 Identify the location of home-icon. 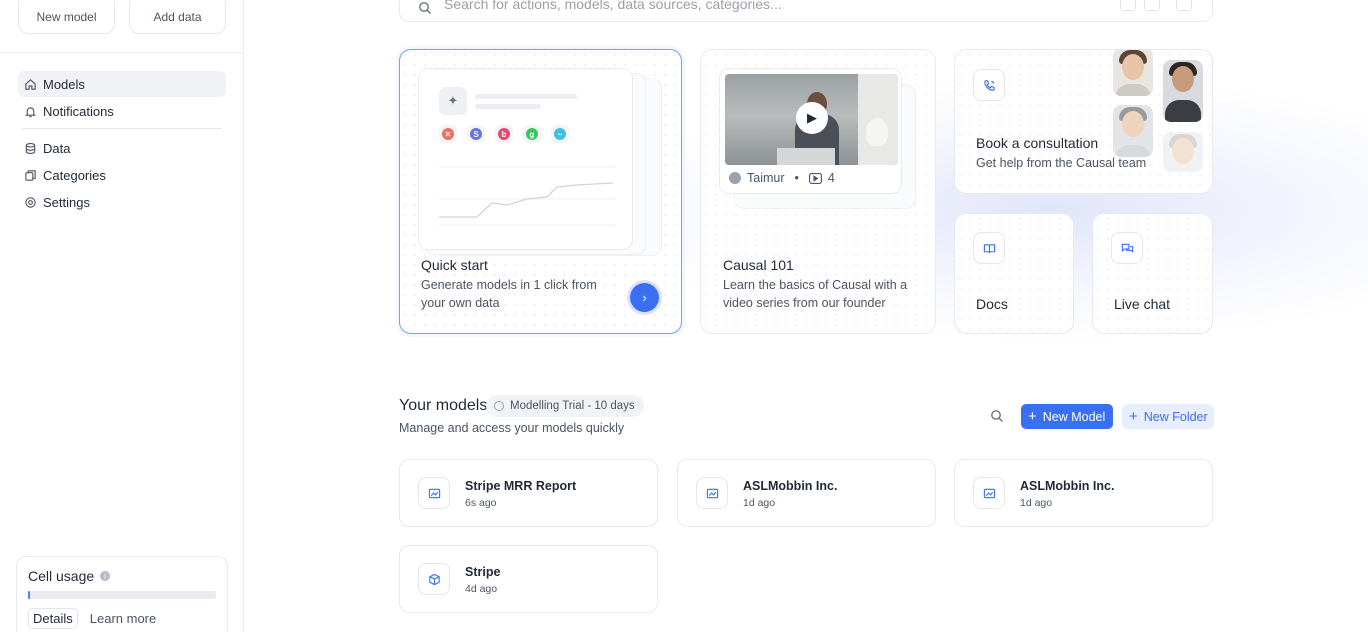
(30, 84).